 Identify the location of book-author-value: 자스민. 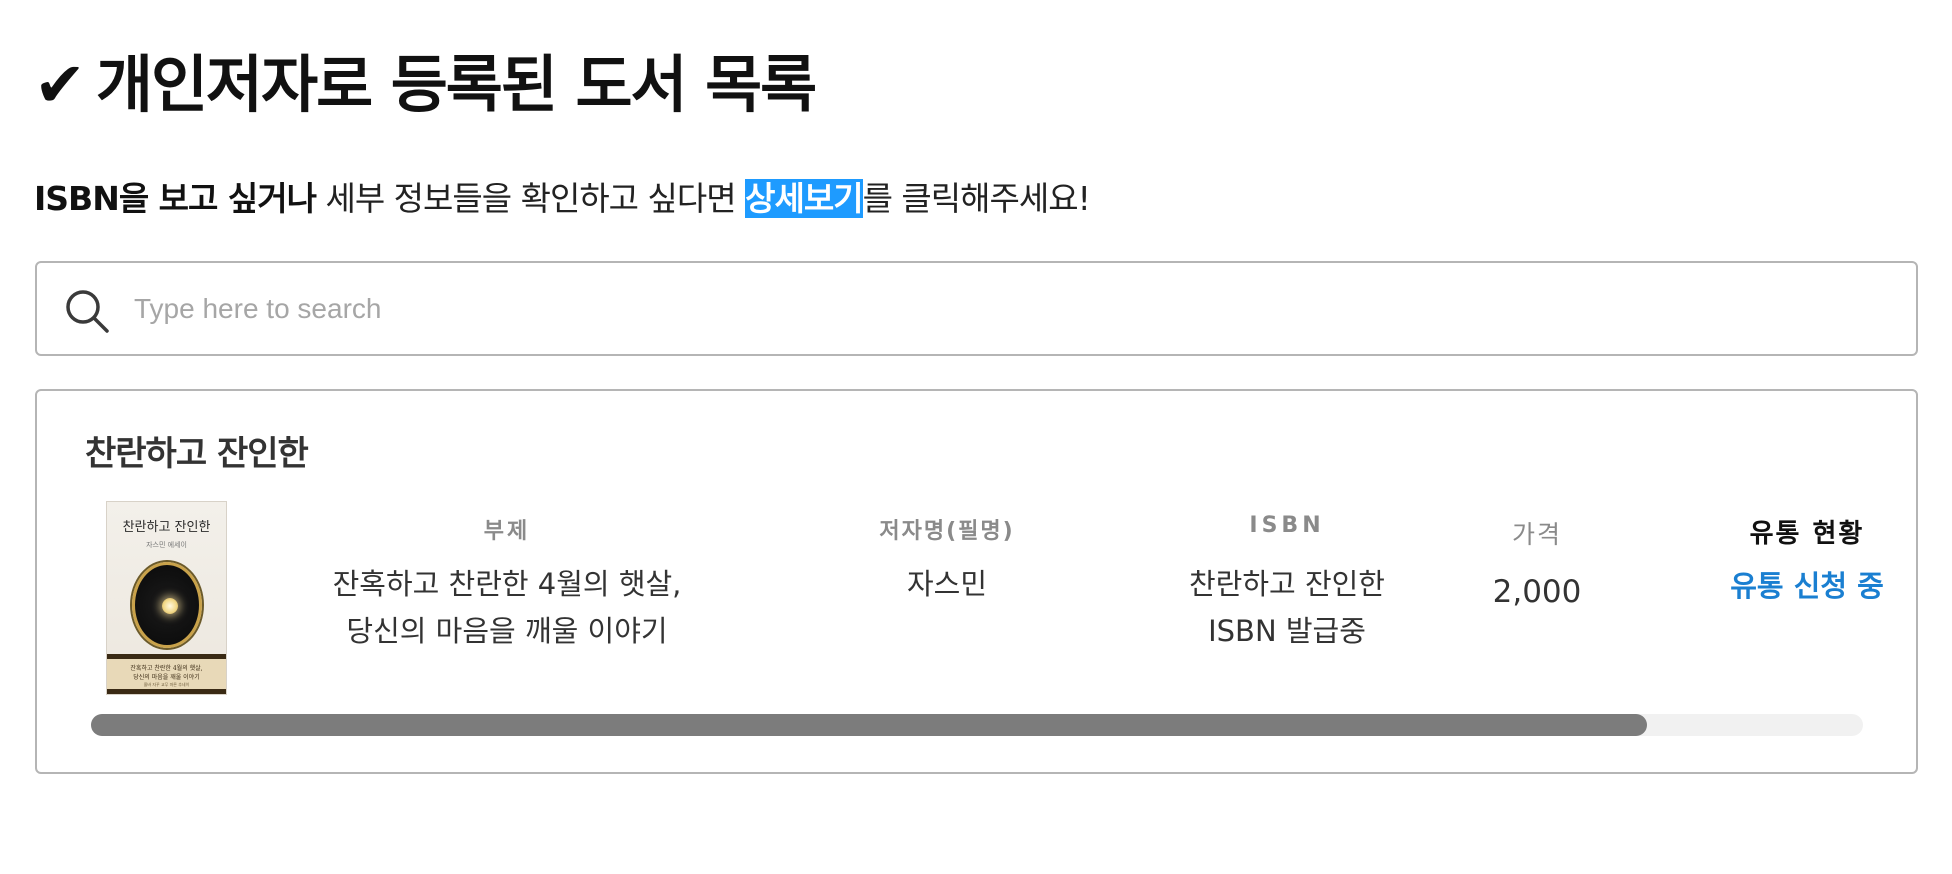
(947, 584).